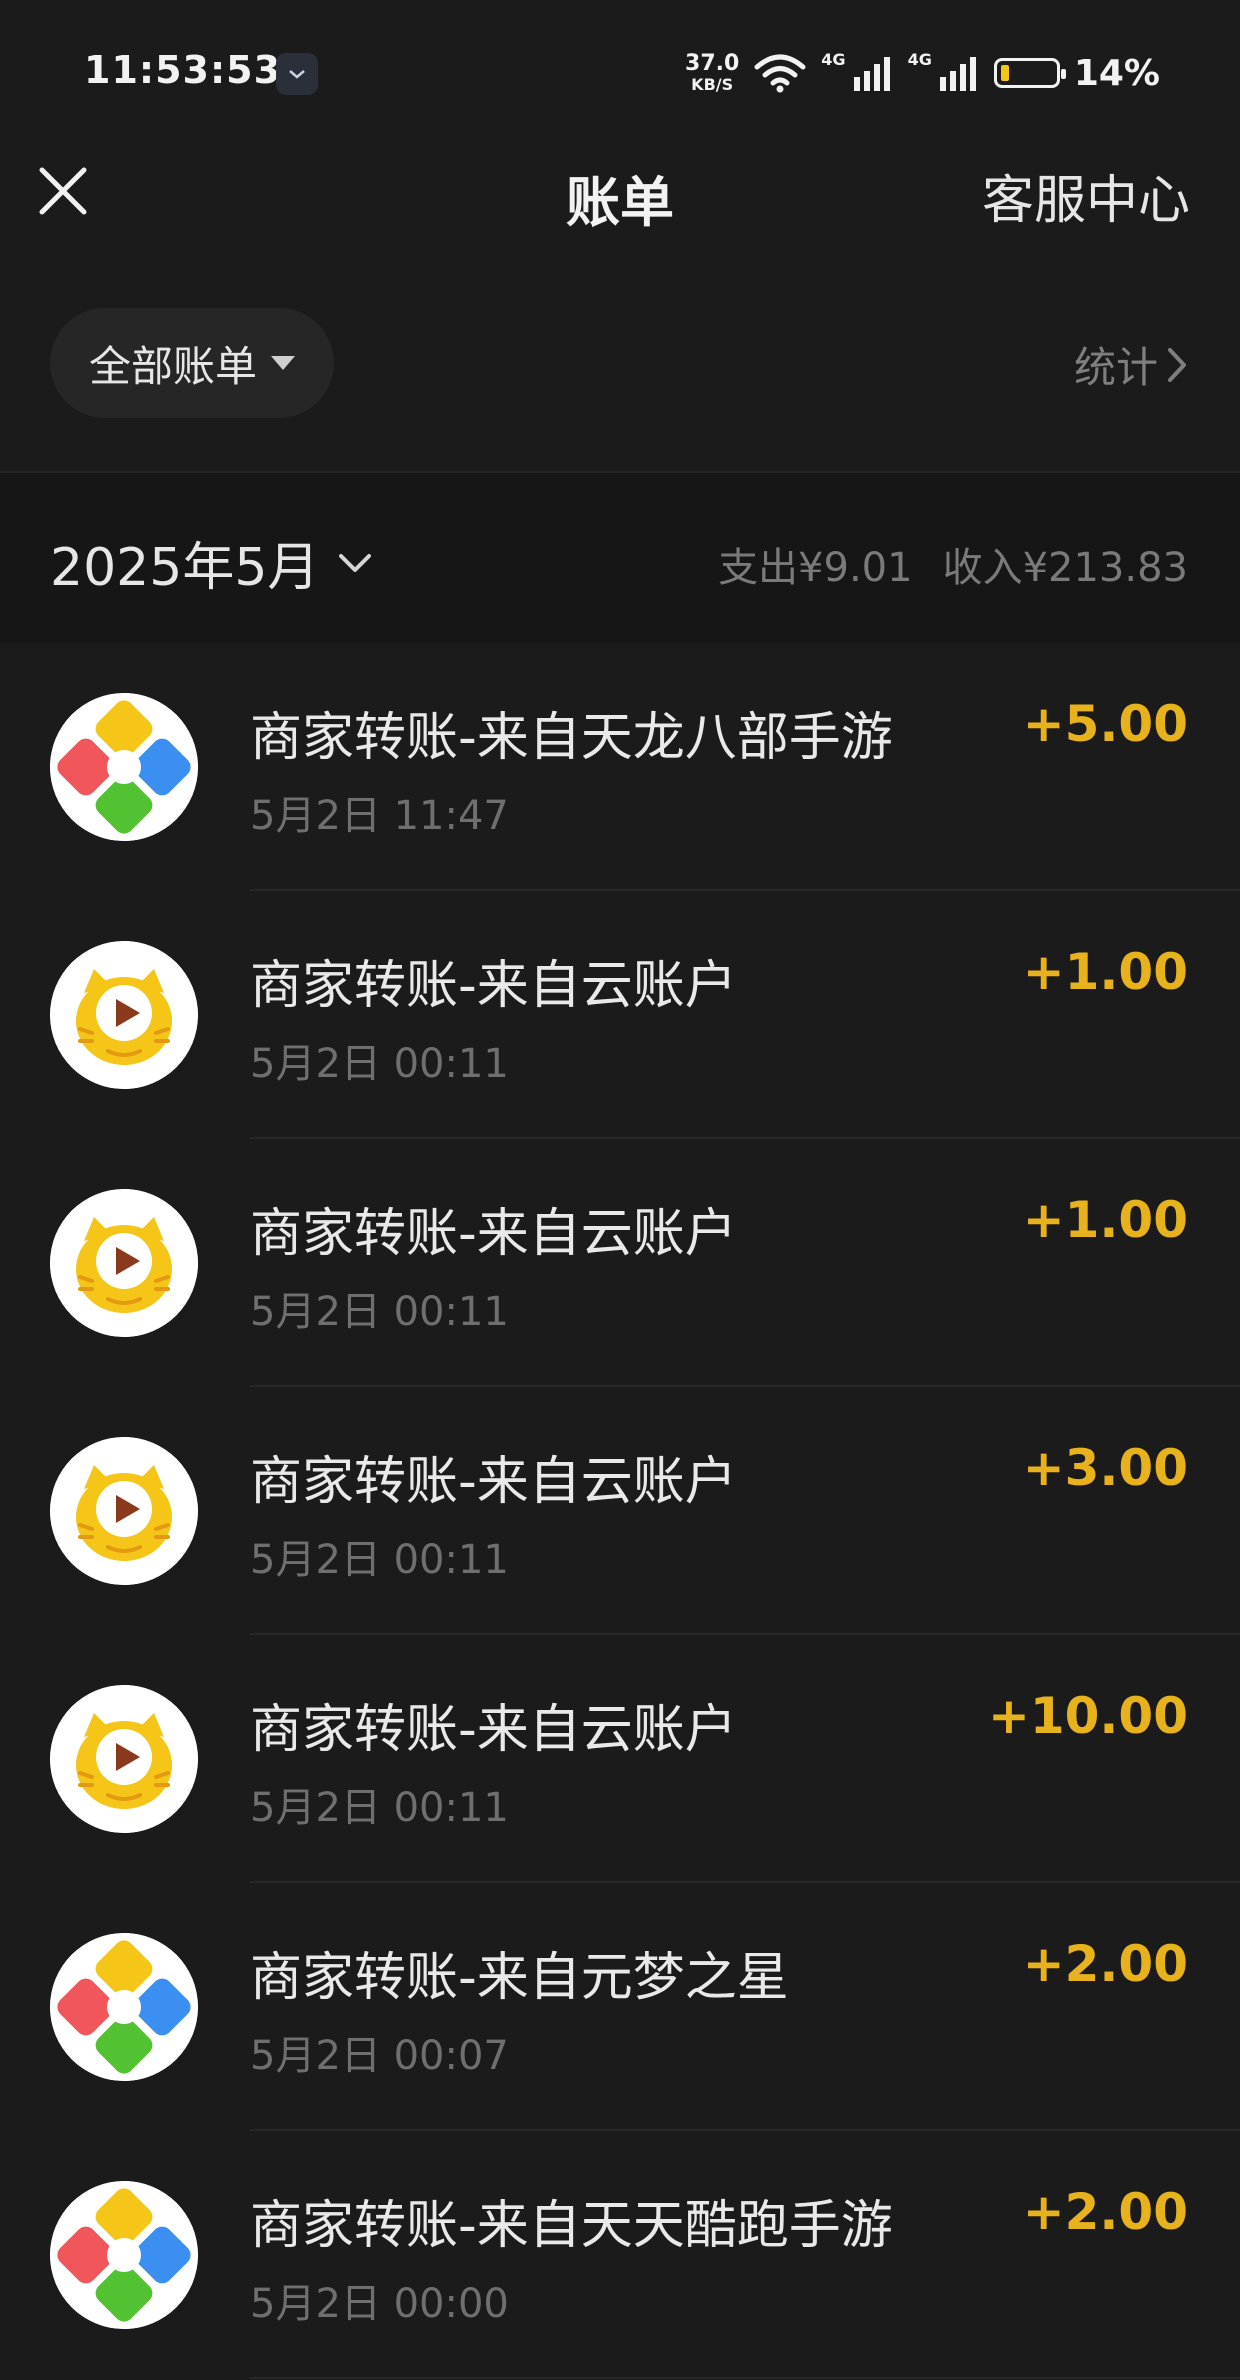  What do you see at coordinates (1105, 1468) in the screenshot?
I see `transaction-amount: +3.00` at bounding box center [1105, 1468].